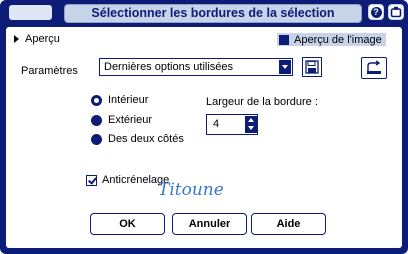 This screenshot has height=254, width=408. I want to click on radio-deux-cotes-label: Des deux côtés, so click(146, 139).